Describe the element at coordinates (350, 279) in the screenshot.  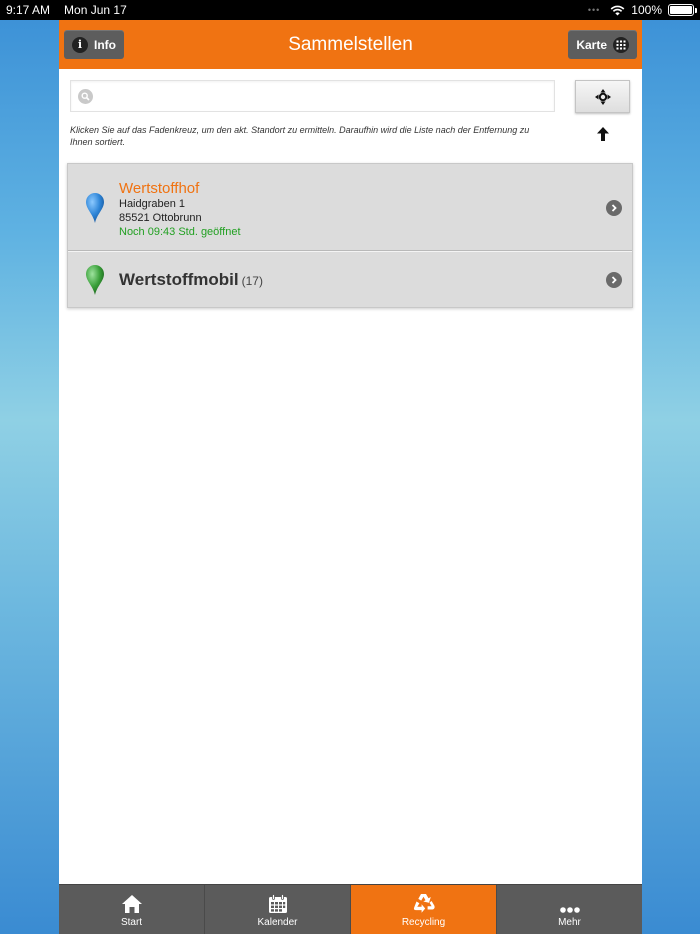
I see `list-item-wertstoffmobil: Wertstoffmobil (17)` at that location.